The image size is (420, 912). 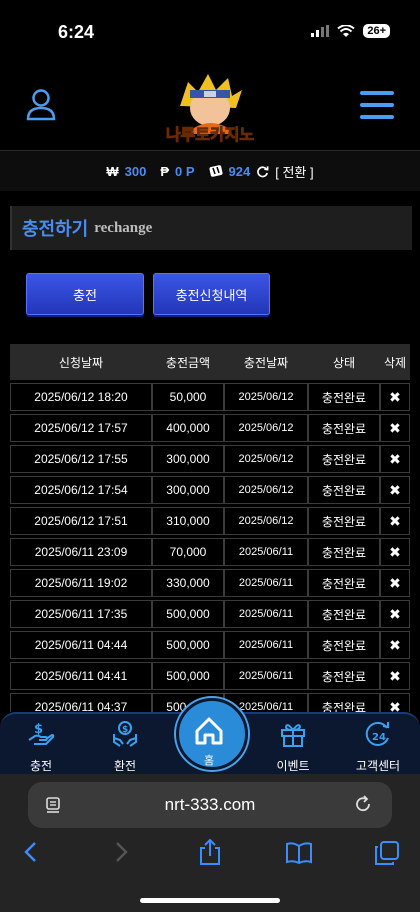 I want to click on header-request-date: 신청날짜, so click(x=81, y=362).